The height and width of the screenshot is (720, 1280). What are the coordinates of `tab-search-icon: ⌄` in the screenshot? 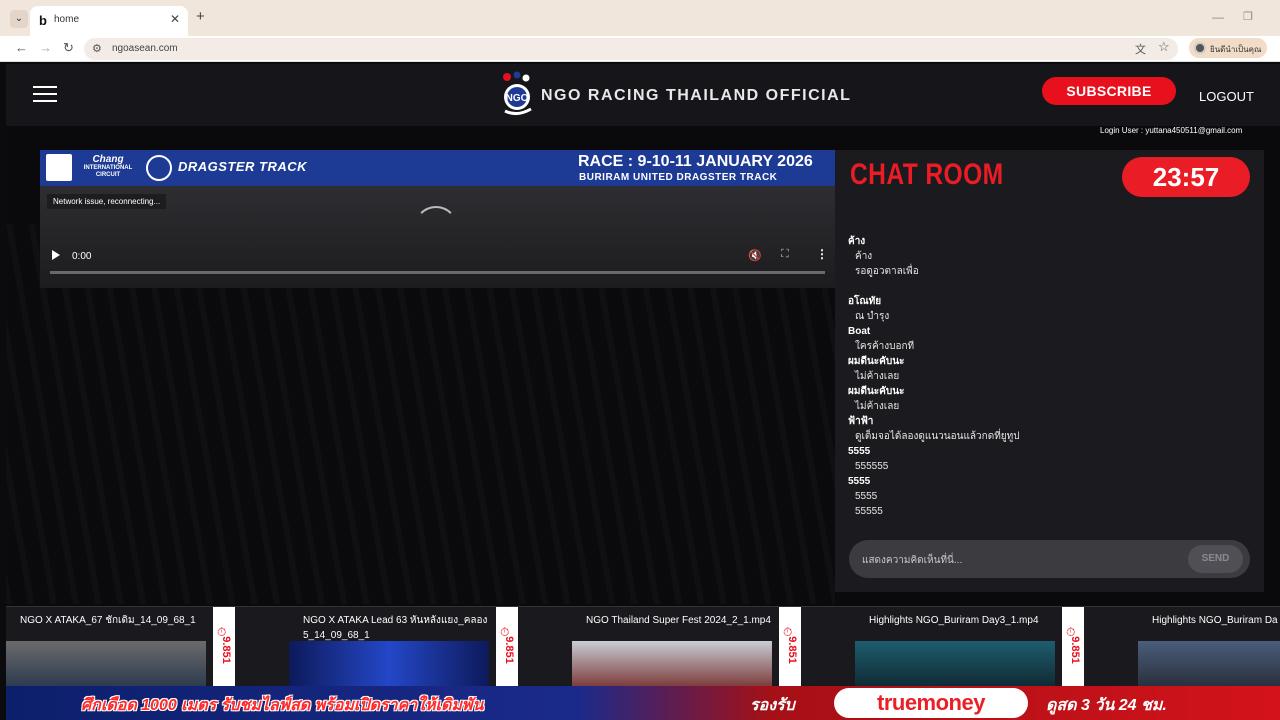 It's located at (19, 19).